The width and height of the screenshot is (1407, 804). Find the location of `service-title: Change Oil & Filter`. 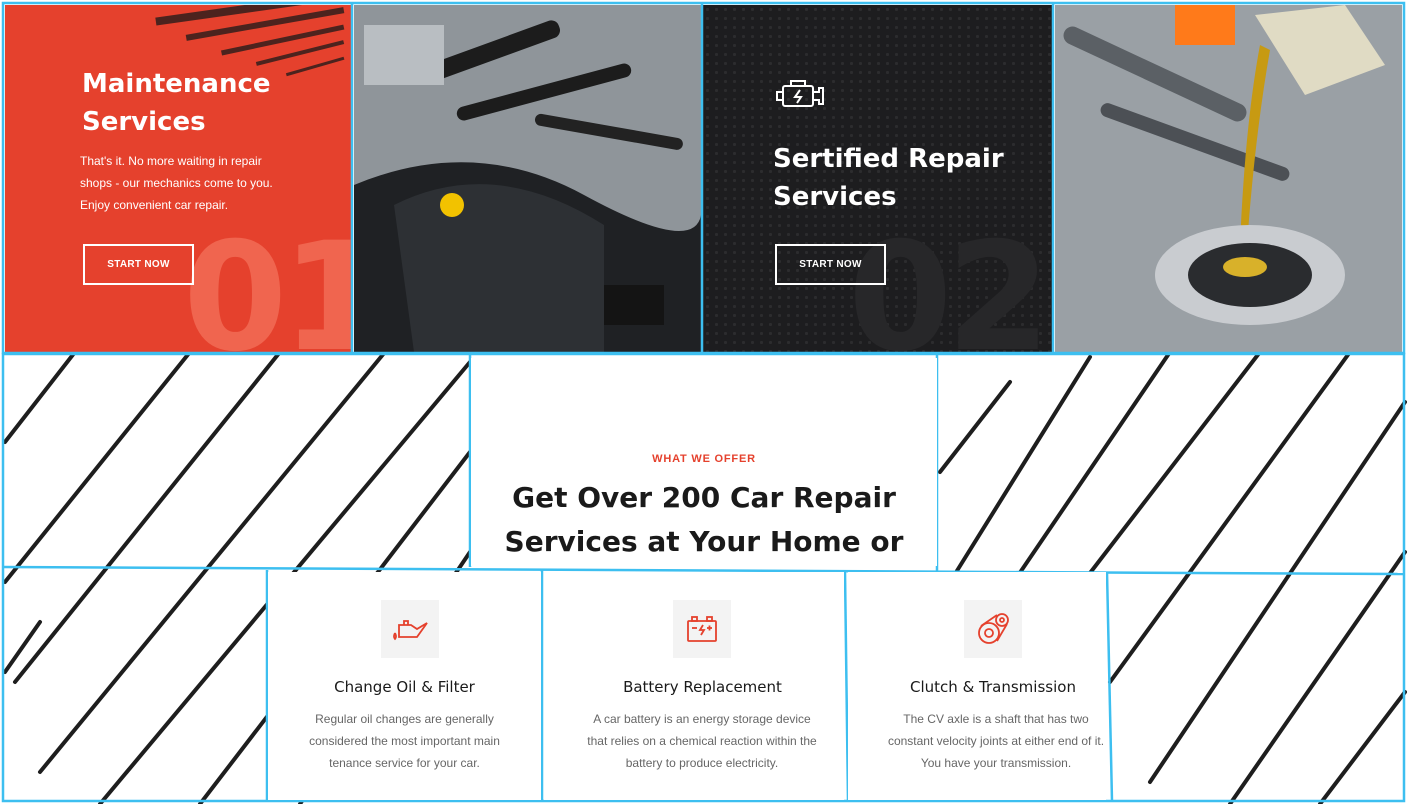

service-title: Change Oil & Filter is located at coordinates (404, 687).